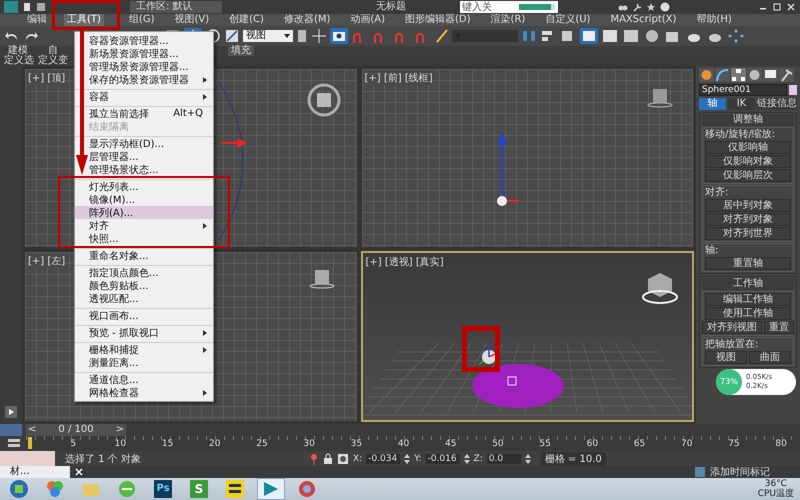 This screenshot has height=500, width=800. What do you see at coordinates (214, 444) in the screenshot?
I see `tick-label: 20` at bounding box center [214, 444].